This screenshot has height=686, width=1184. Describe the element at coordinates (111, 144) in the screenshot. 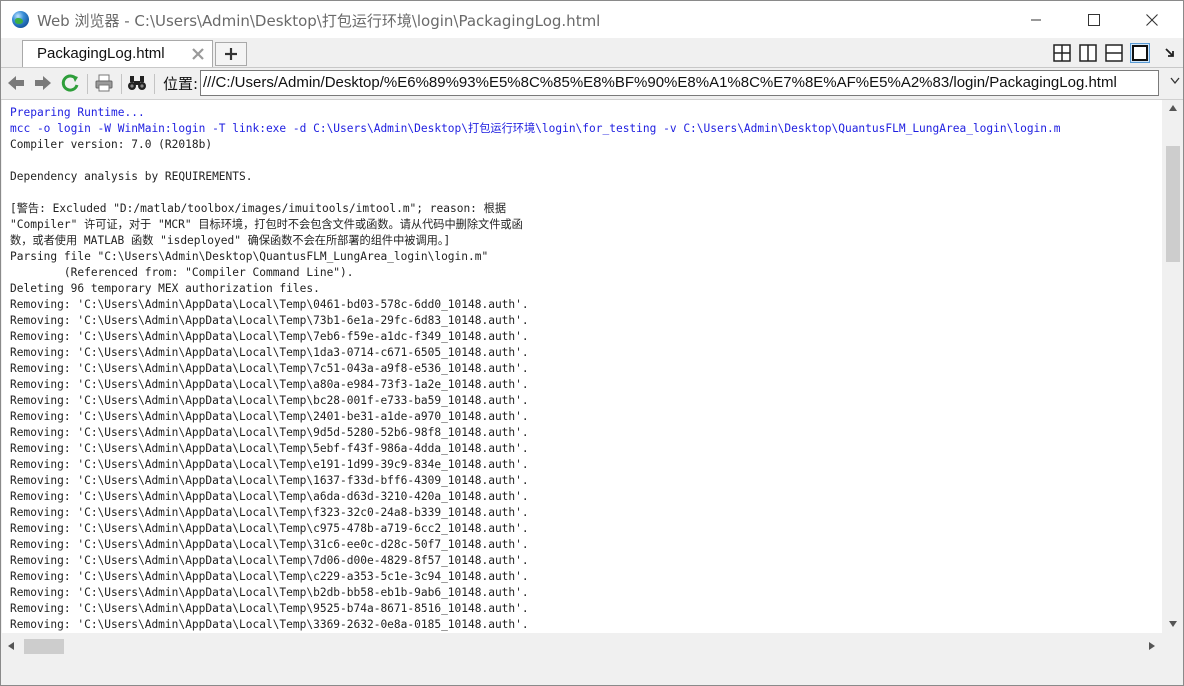

I see `log-line: Compiler version: 7.0 (R2018b)` at that location.